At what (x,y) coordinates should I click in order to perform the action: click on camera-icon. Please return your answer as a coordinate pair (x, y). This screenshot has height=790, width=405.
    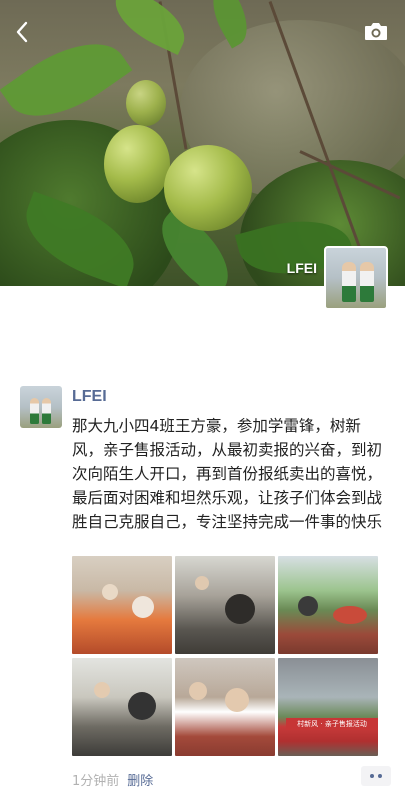
    Looking at the image, I should click on (376, 31).